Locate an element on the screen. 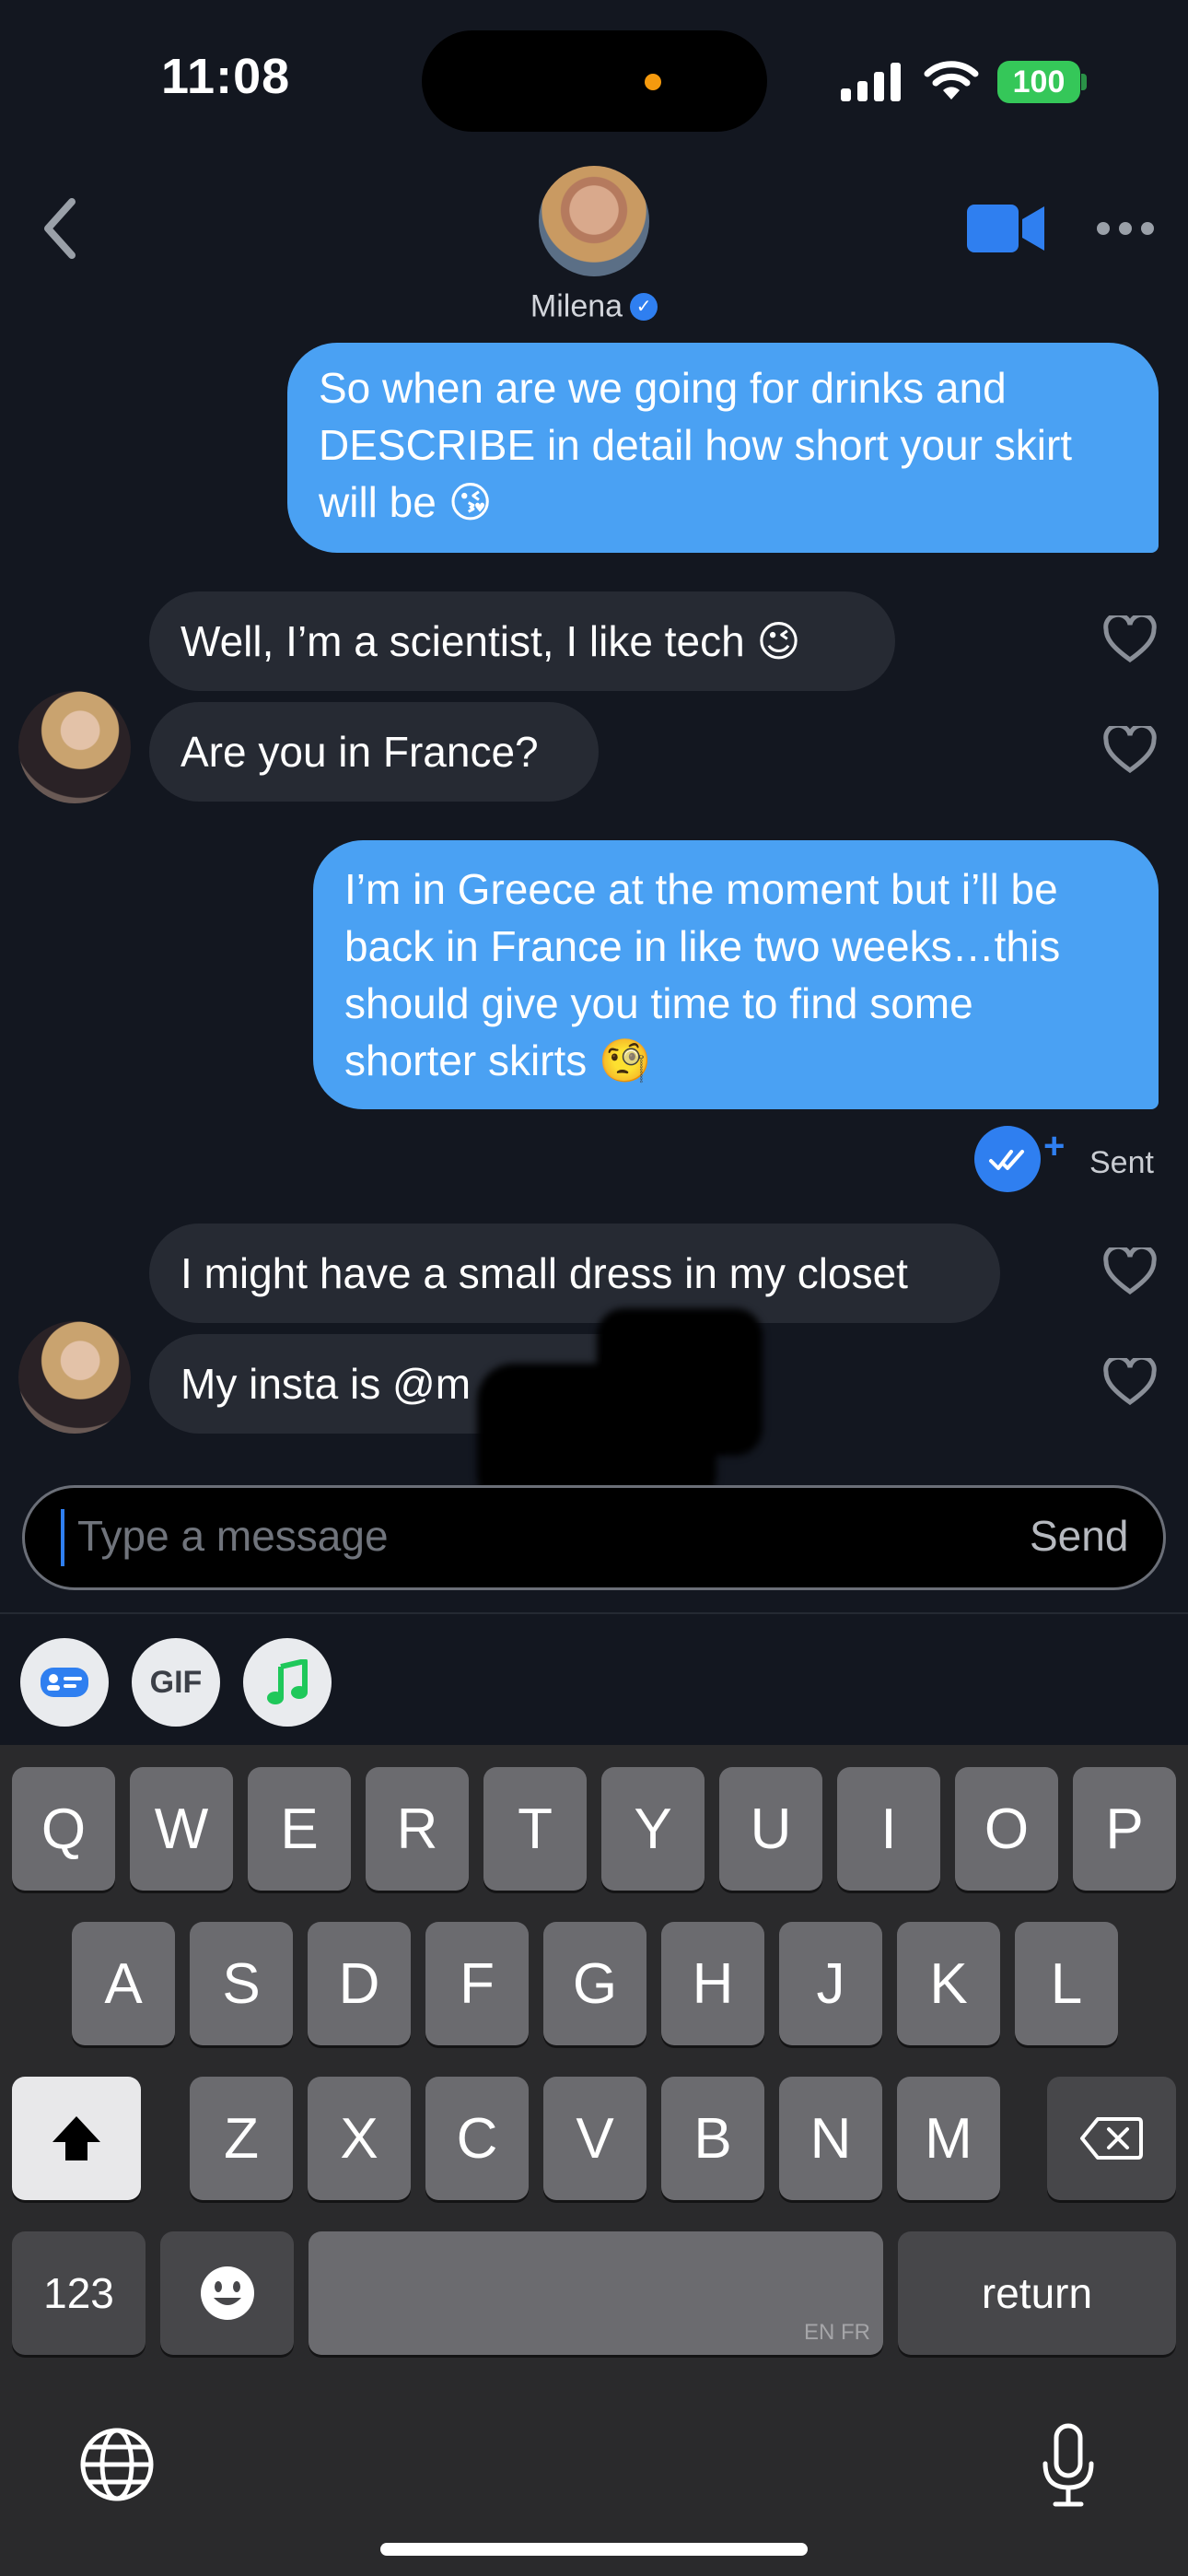 This screenshot has width=1188, height=2576. id-card-icon is located at coordinates (64, 1682).